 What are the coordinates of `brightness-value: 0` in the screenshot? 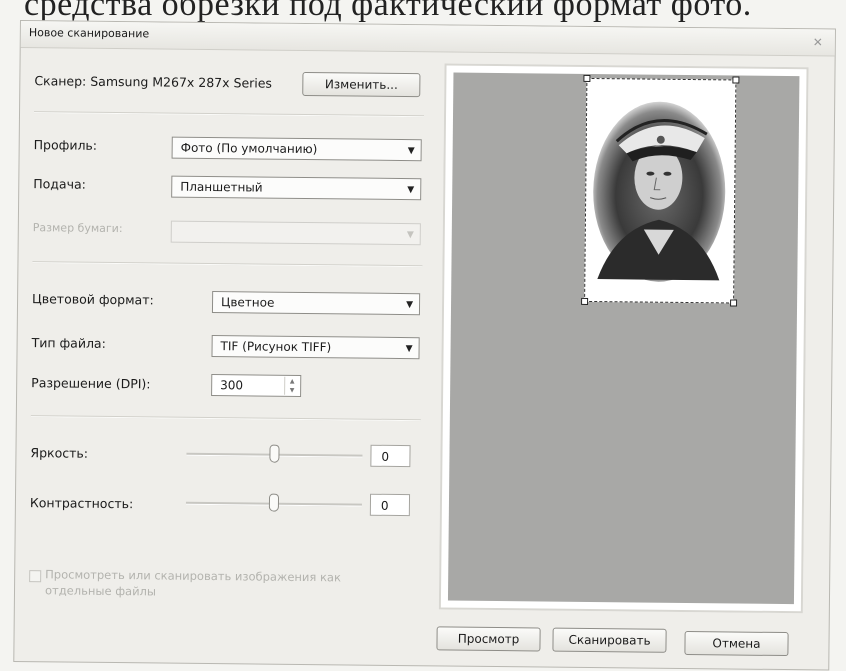 It's located at (390, 456).